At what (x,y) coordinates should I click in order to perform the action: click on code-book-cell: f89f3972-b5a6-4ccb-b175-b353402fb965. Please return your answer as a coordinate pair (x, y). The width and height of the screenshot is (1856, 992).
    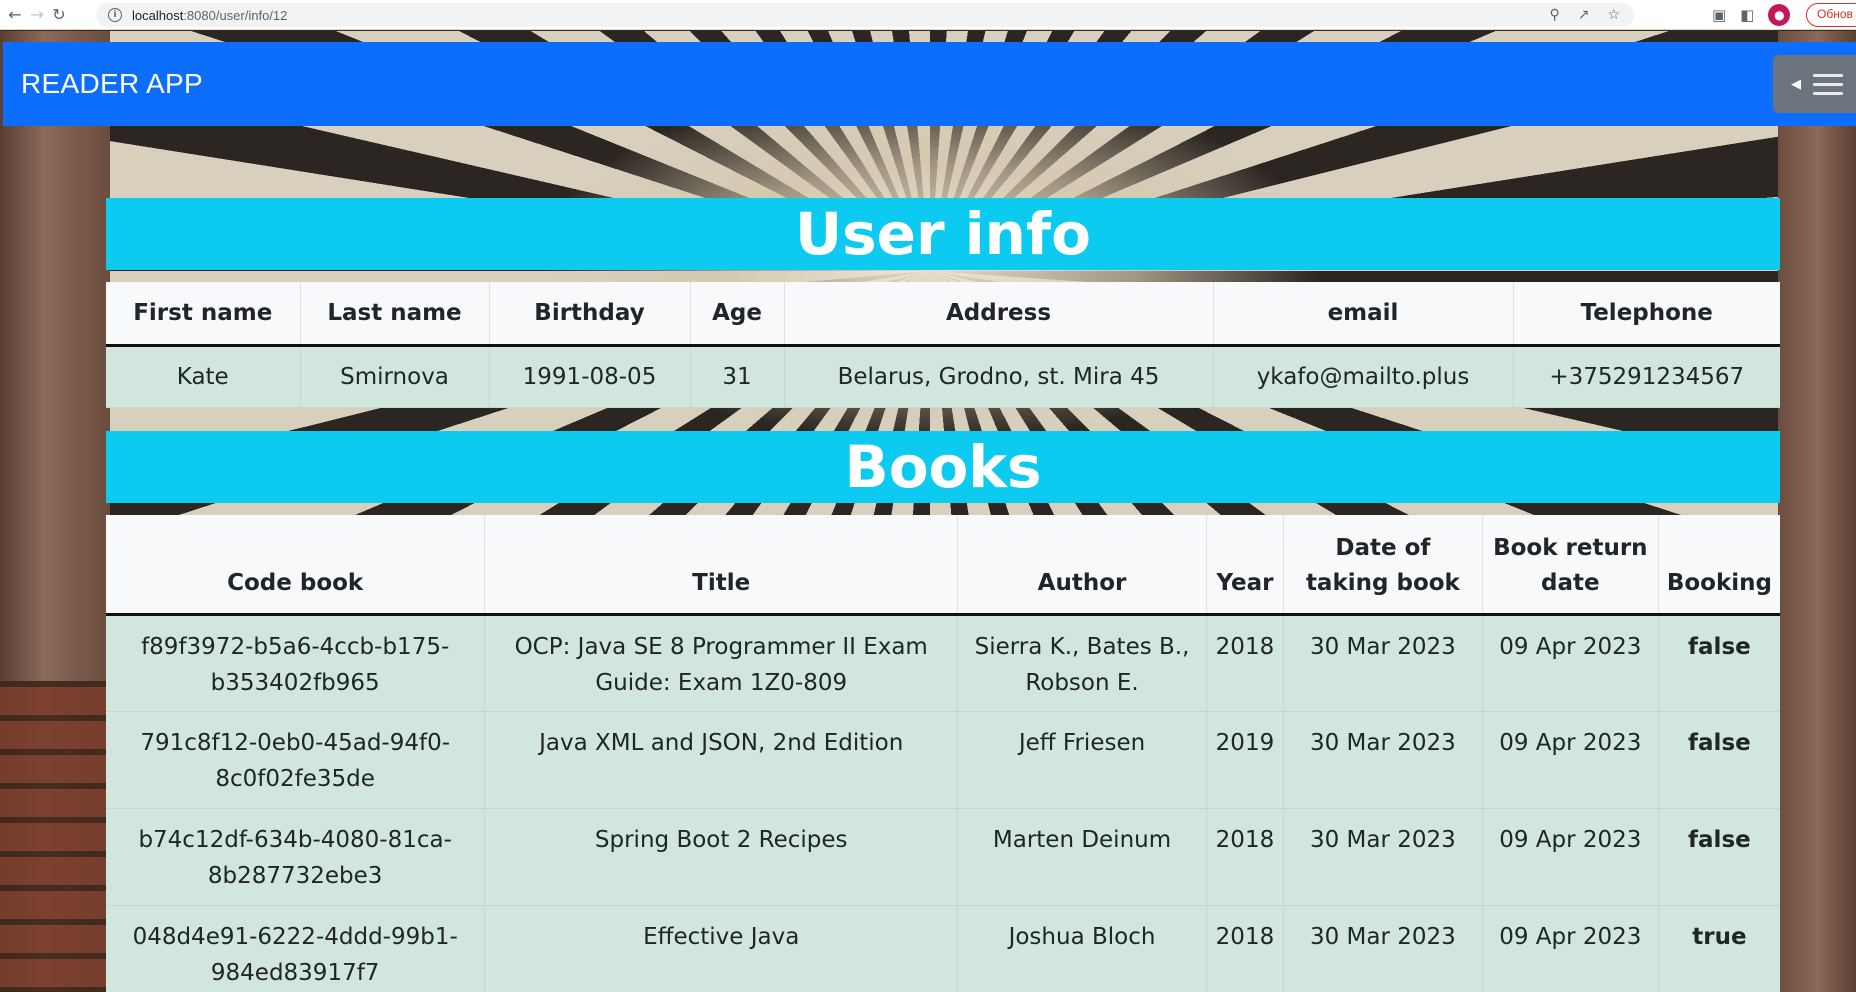
    Looking at the image, I should click on (296, 663).